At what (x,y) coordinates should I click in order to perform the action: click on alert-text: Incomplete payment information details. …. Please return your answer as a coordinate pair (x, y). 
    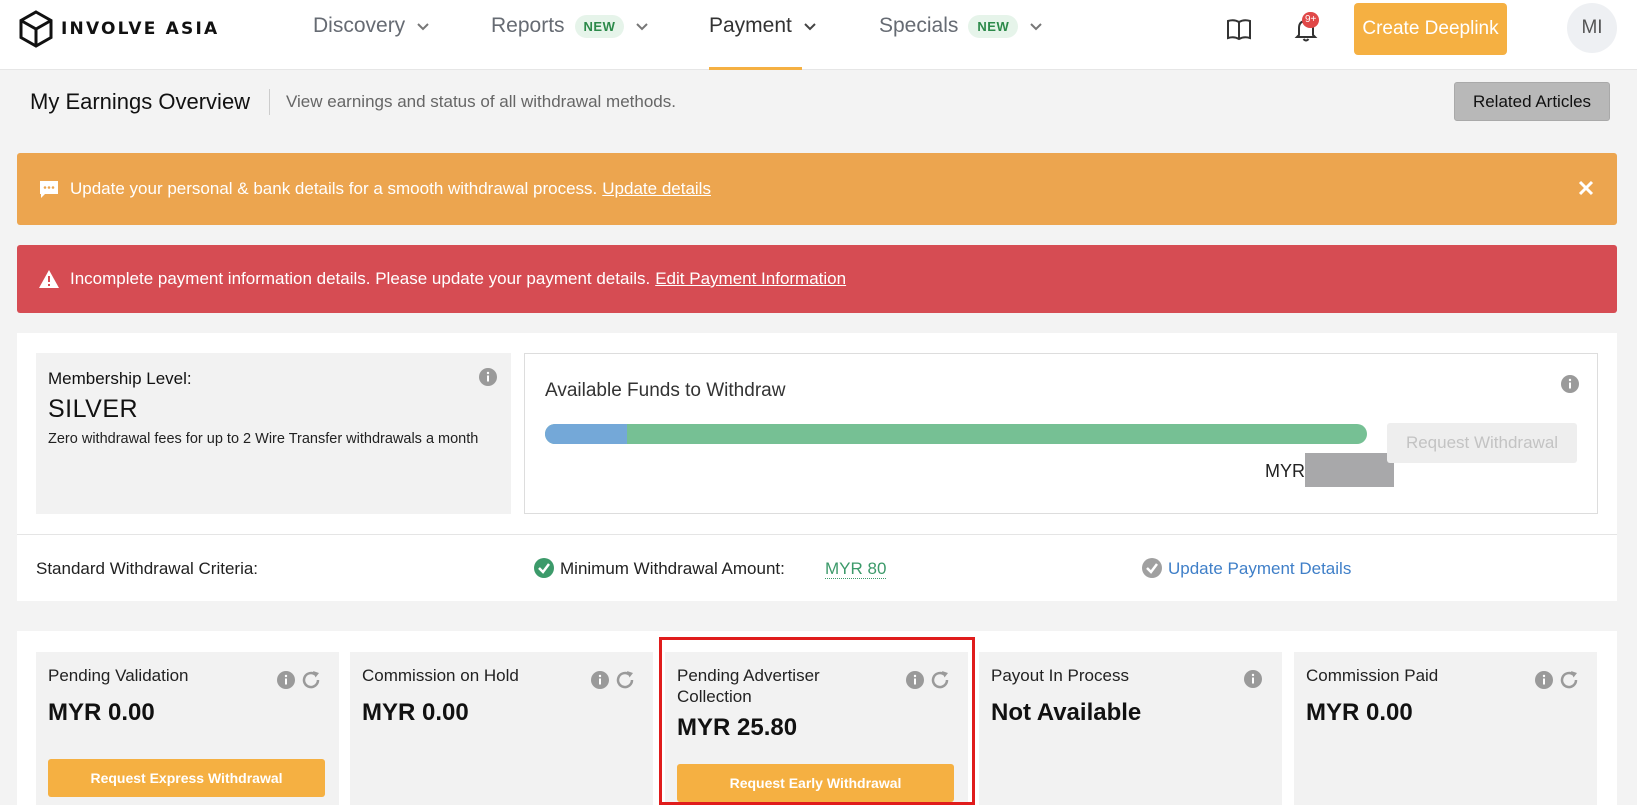
    Looking at the image, I should click on (360, 278).